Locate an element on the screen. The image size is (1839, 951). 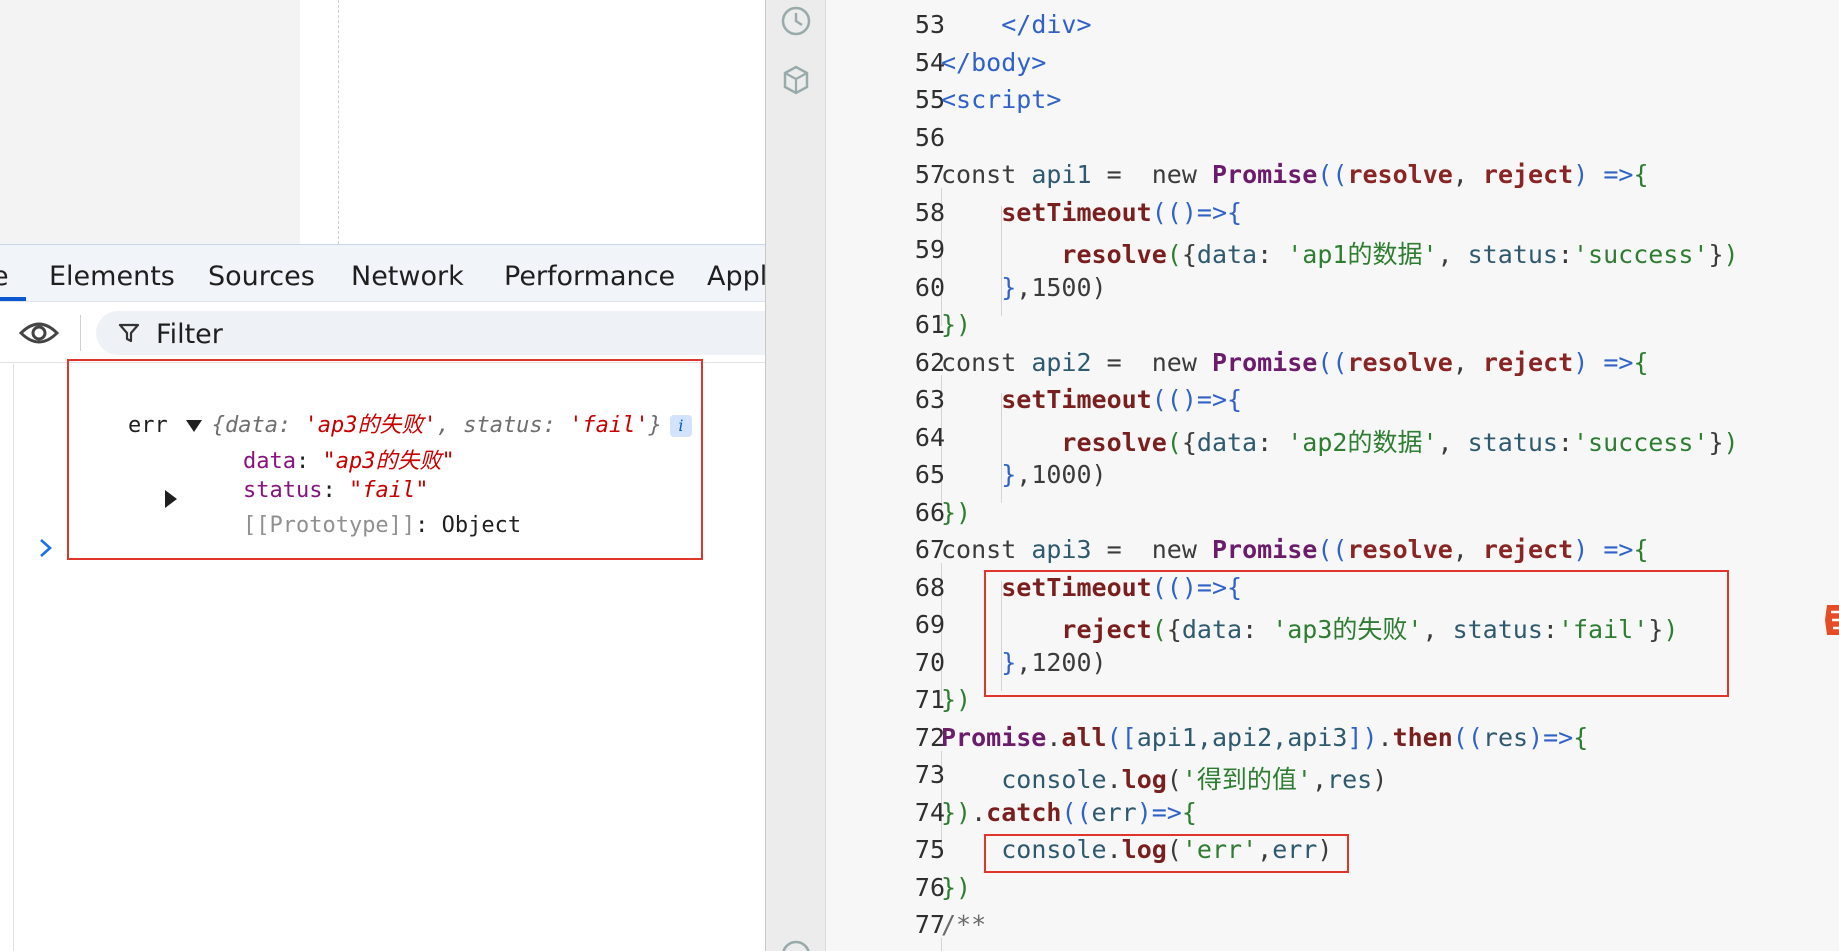
code-token: res is located at coordinates (1350, 779).